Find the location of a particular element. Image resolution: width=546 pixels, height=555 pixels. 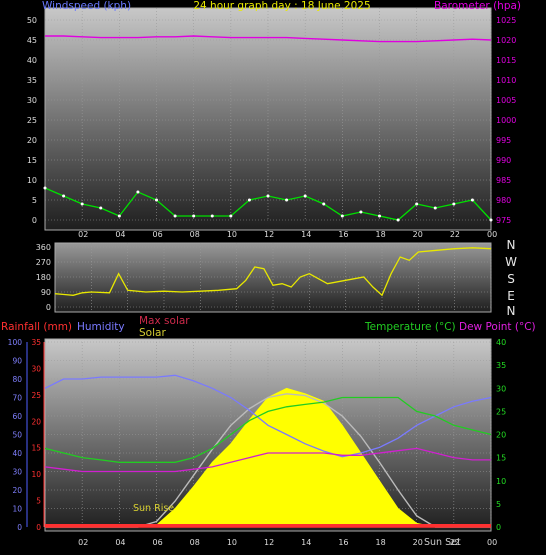

wind-x-tick-label: 18 is located at coordinates (381, 234).